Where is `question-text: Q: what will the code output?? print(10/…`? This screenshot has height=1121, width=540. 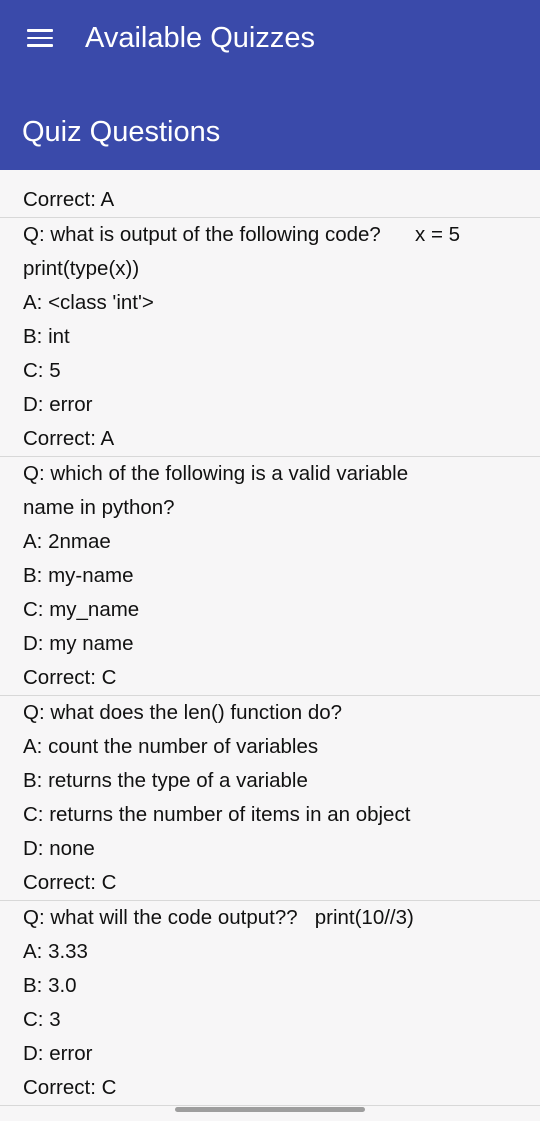
question-text: Q: what will the code output?? print(10/… is located at coordinates (218, 917).